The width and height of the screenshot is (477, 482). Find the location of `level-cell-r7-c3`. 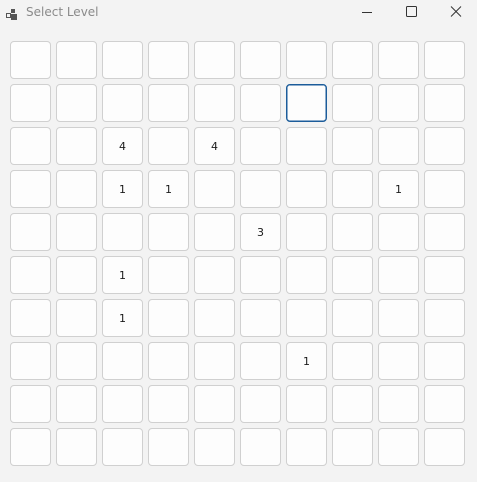

level-cell-r7-c3 is located at coordinates (168, 361).